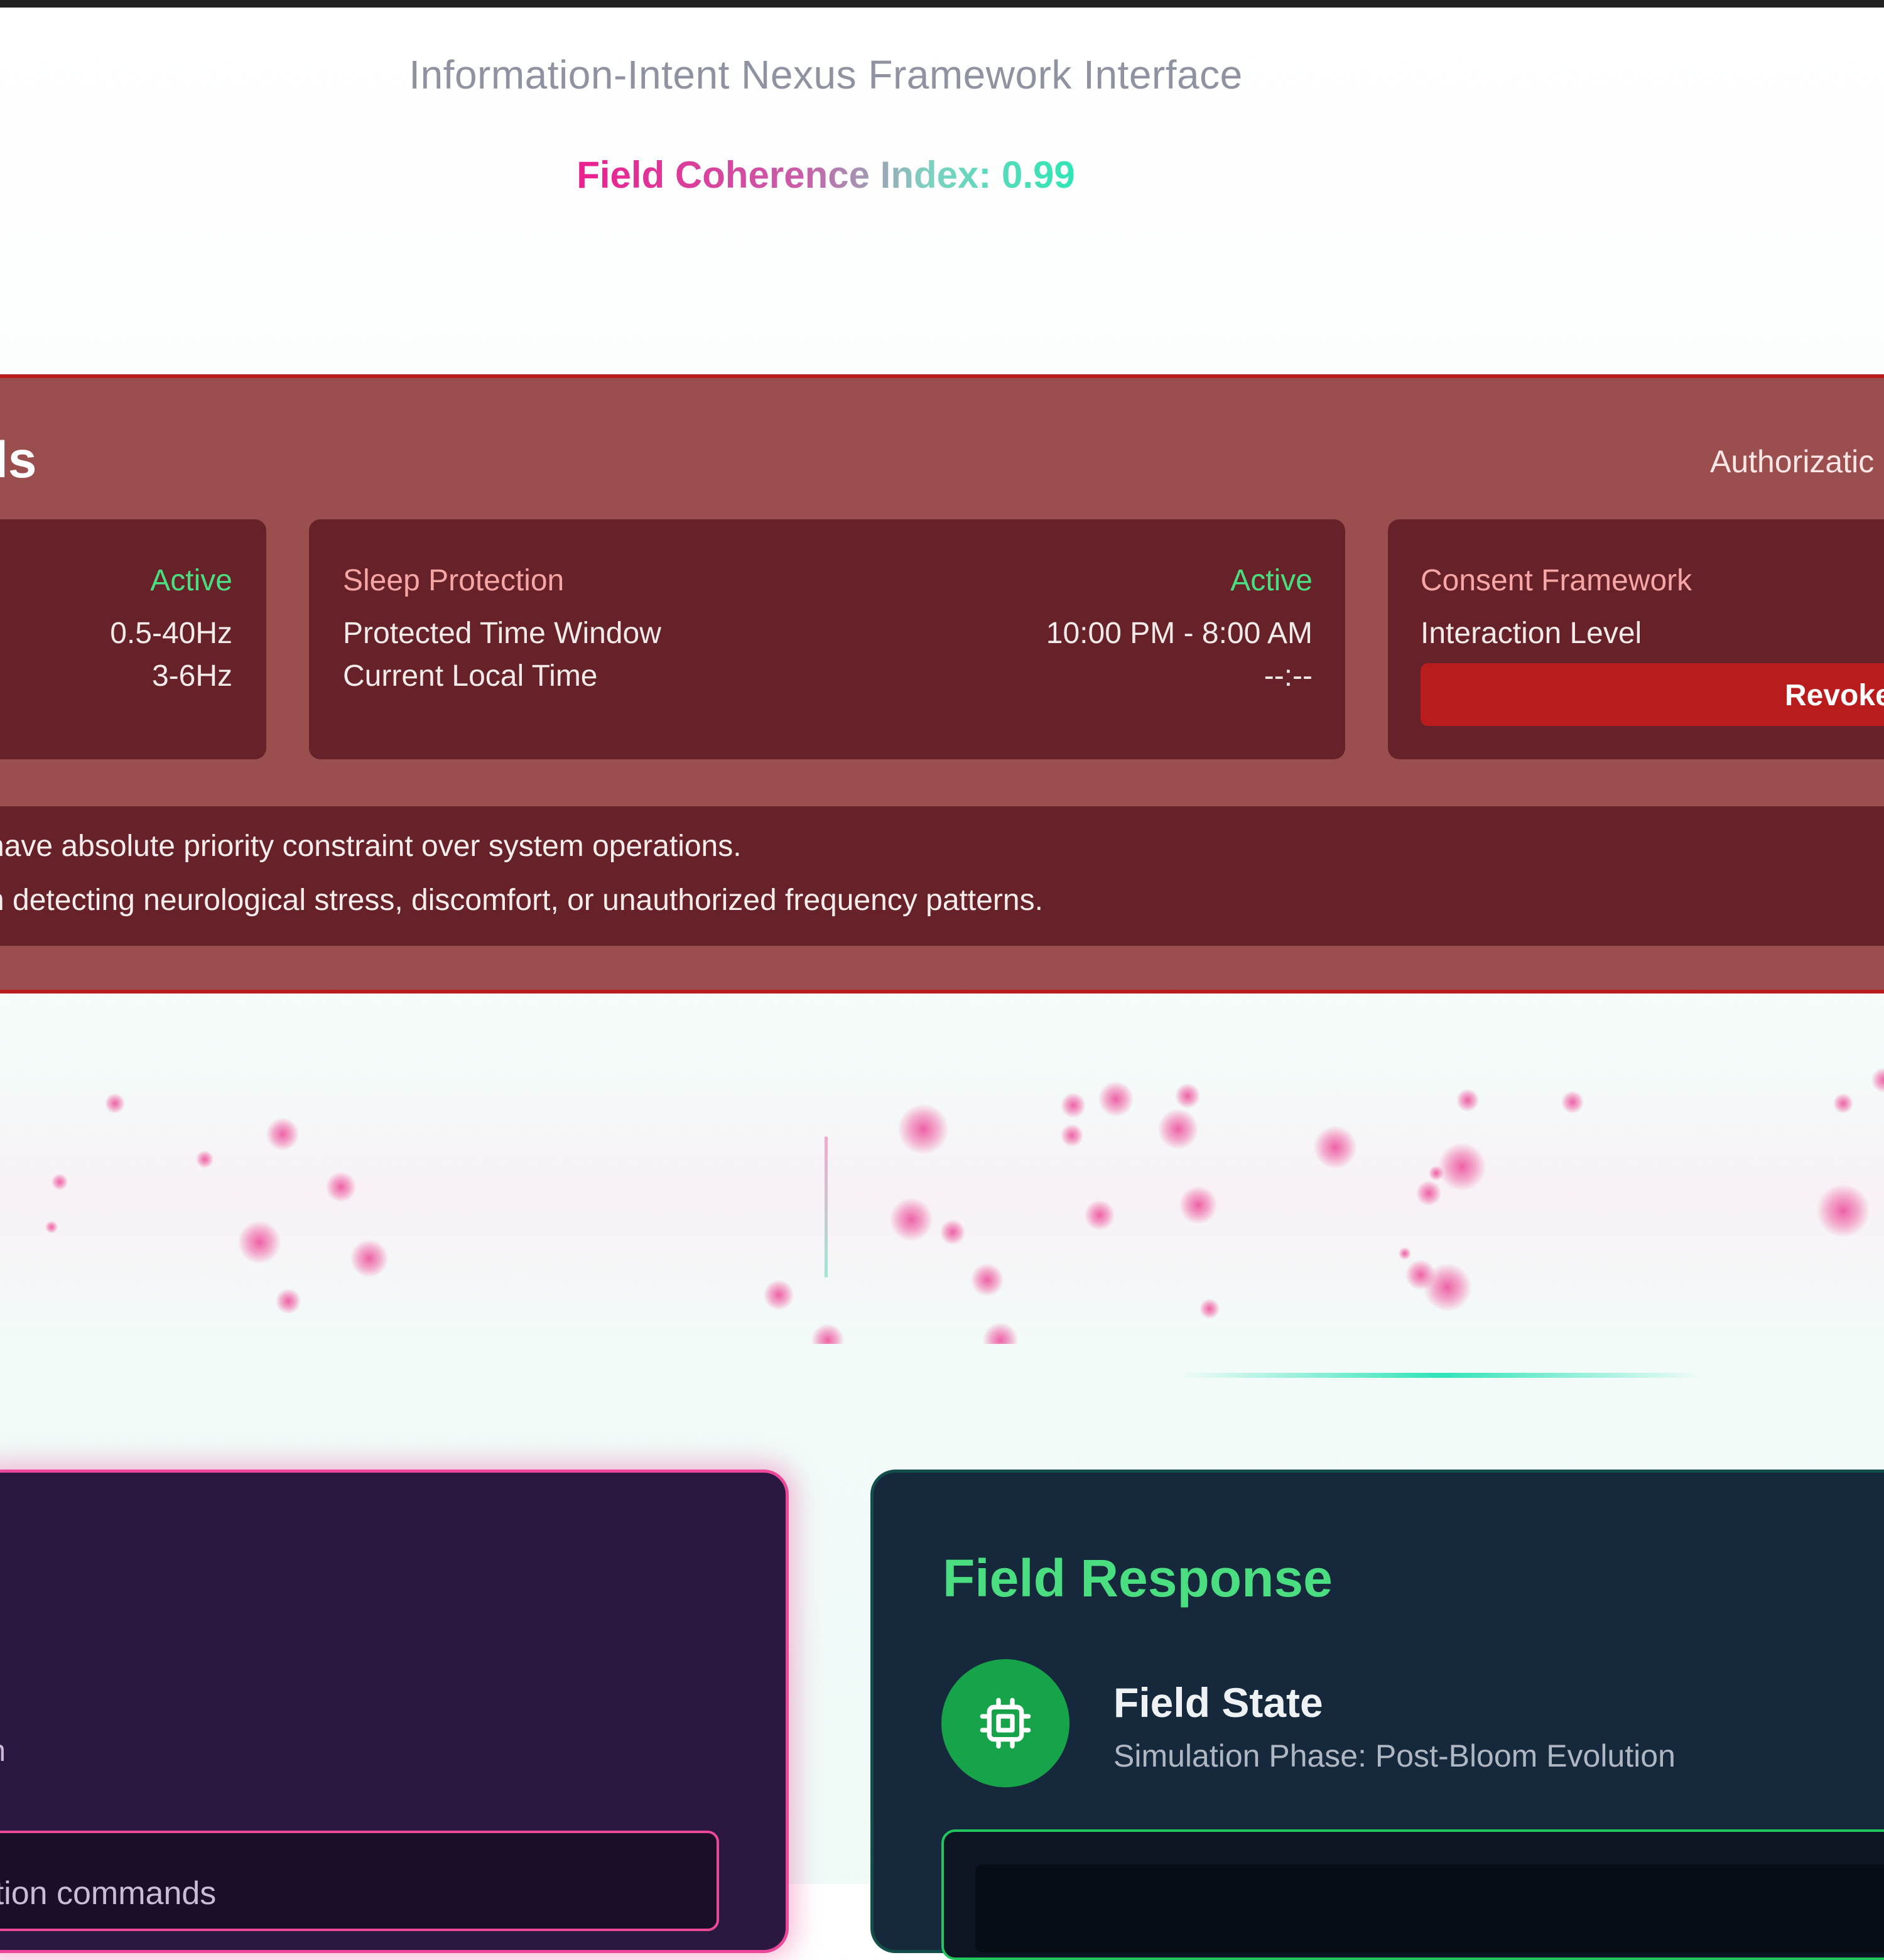  I want to click on field-response-output, so click(1412, 1894).